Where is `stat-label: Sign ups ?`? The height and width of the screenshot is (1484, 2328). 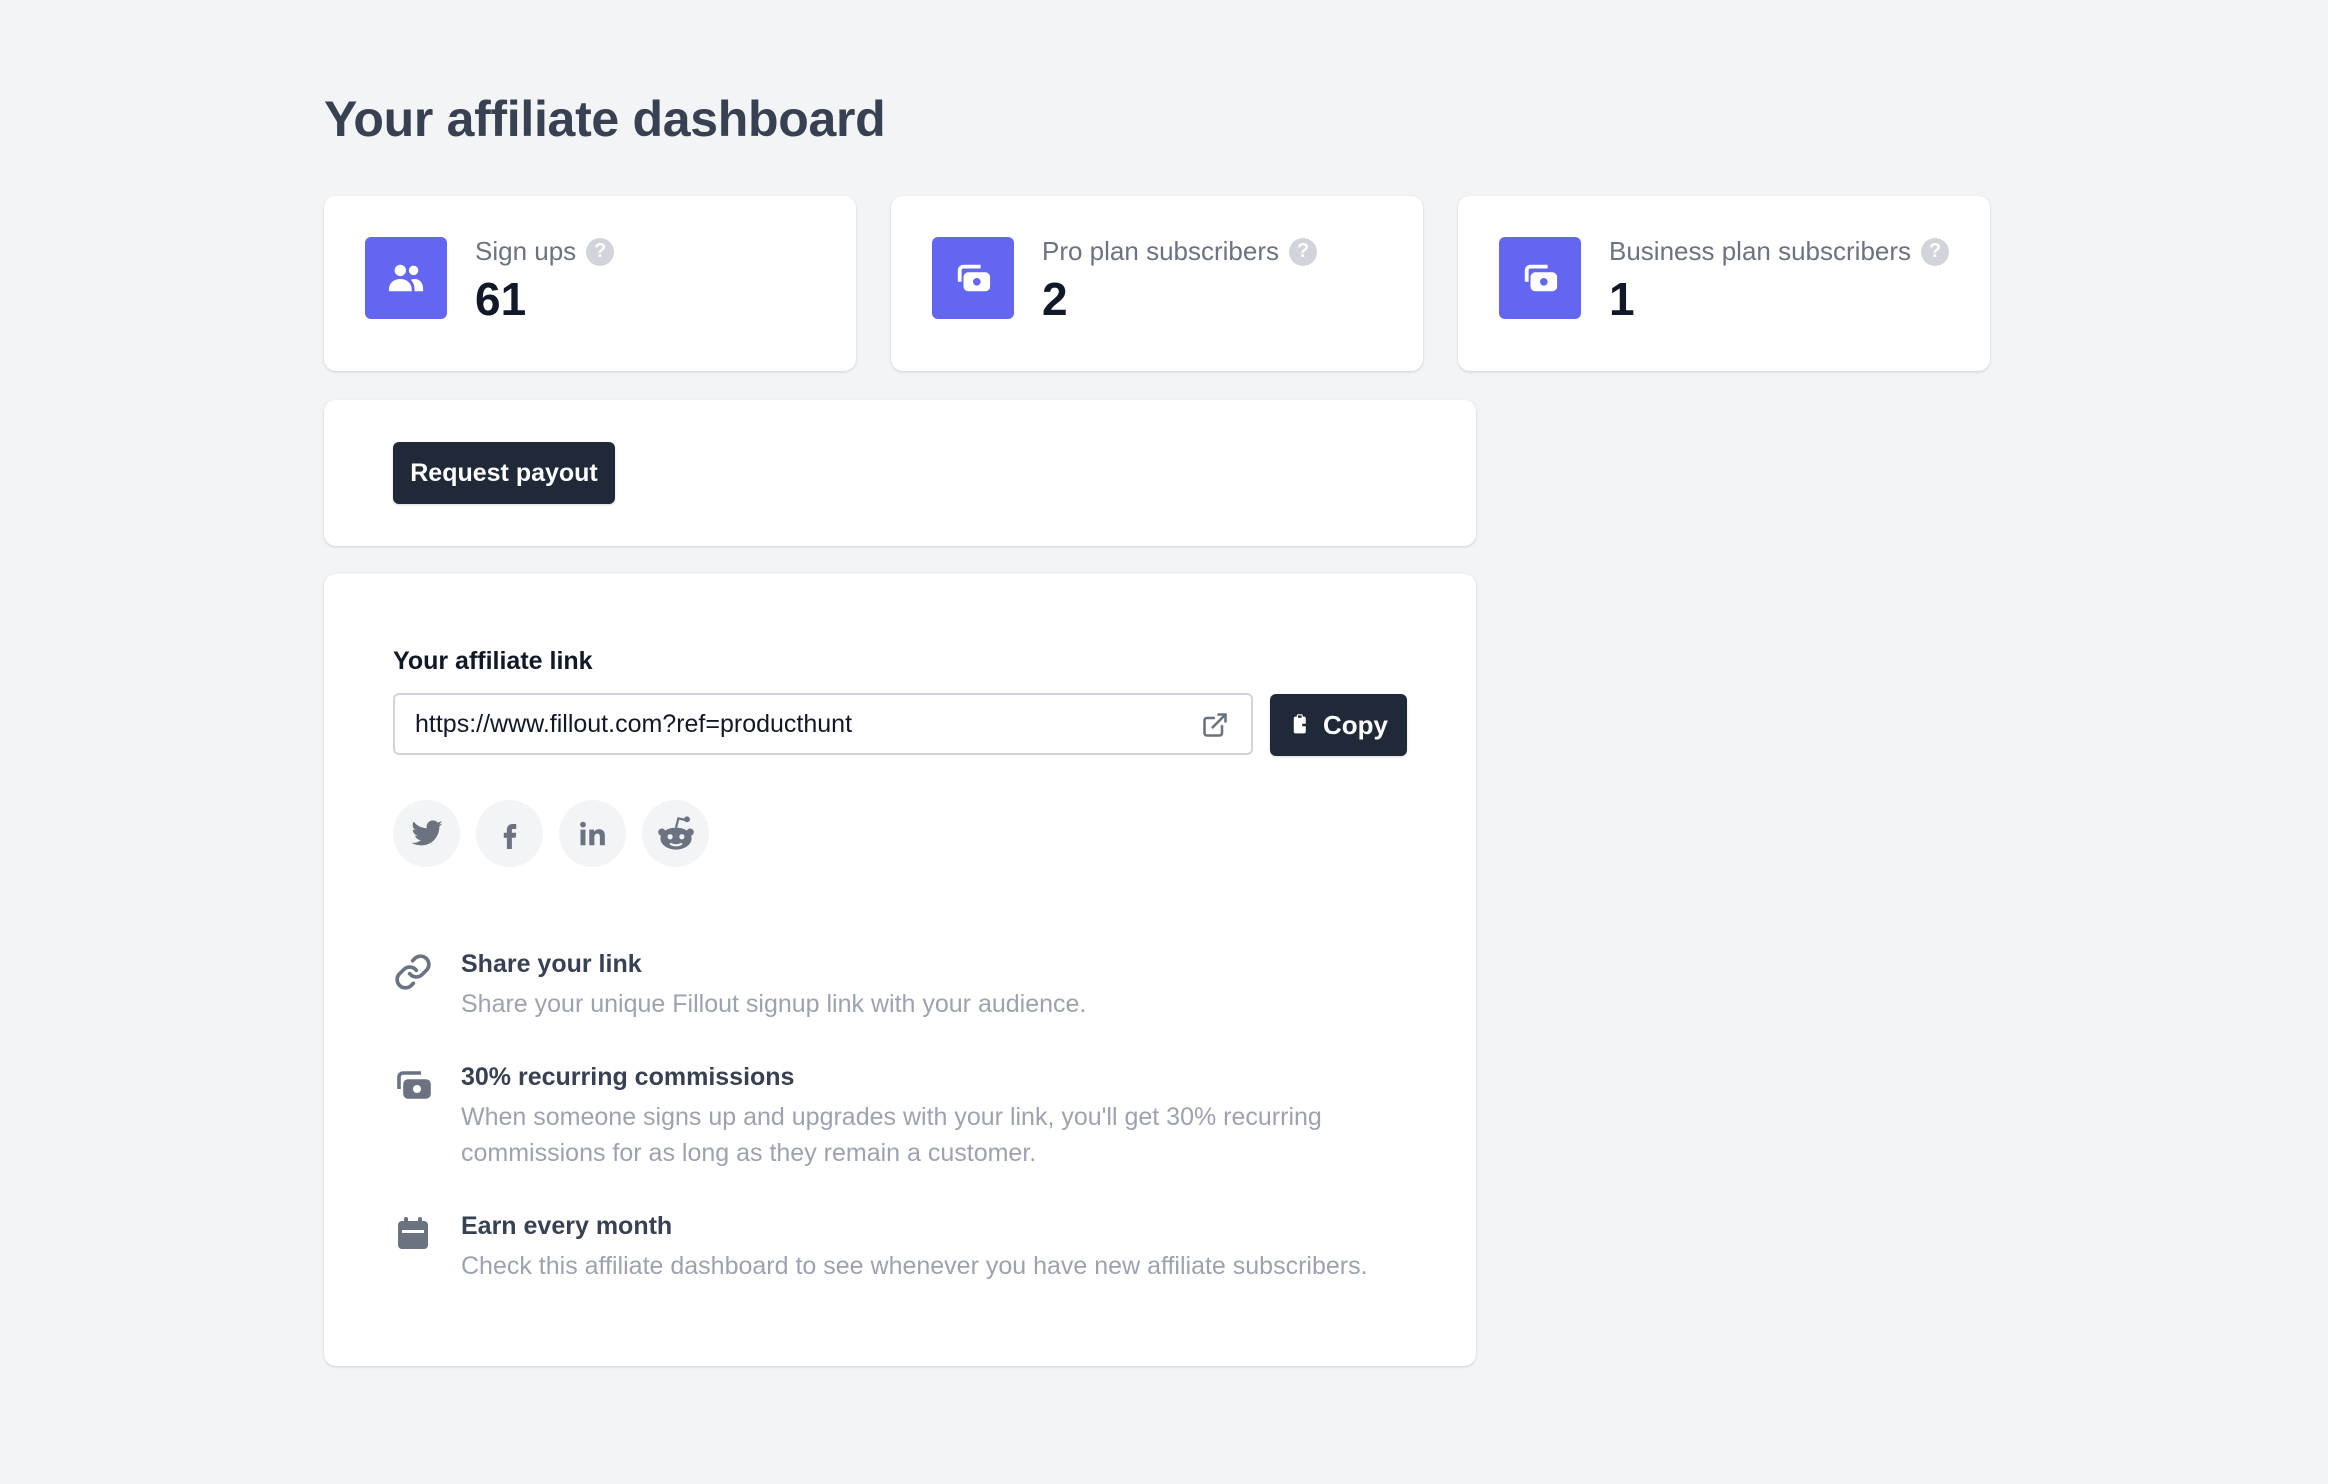
stat-label: Sign ups ? is located at coordinates (545, 251).